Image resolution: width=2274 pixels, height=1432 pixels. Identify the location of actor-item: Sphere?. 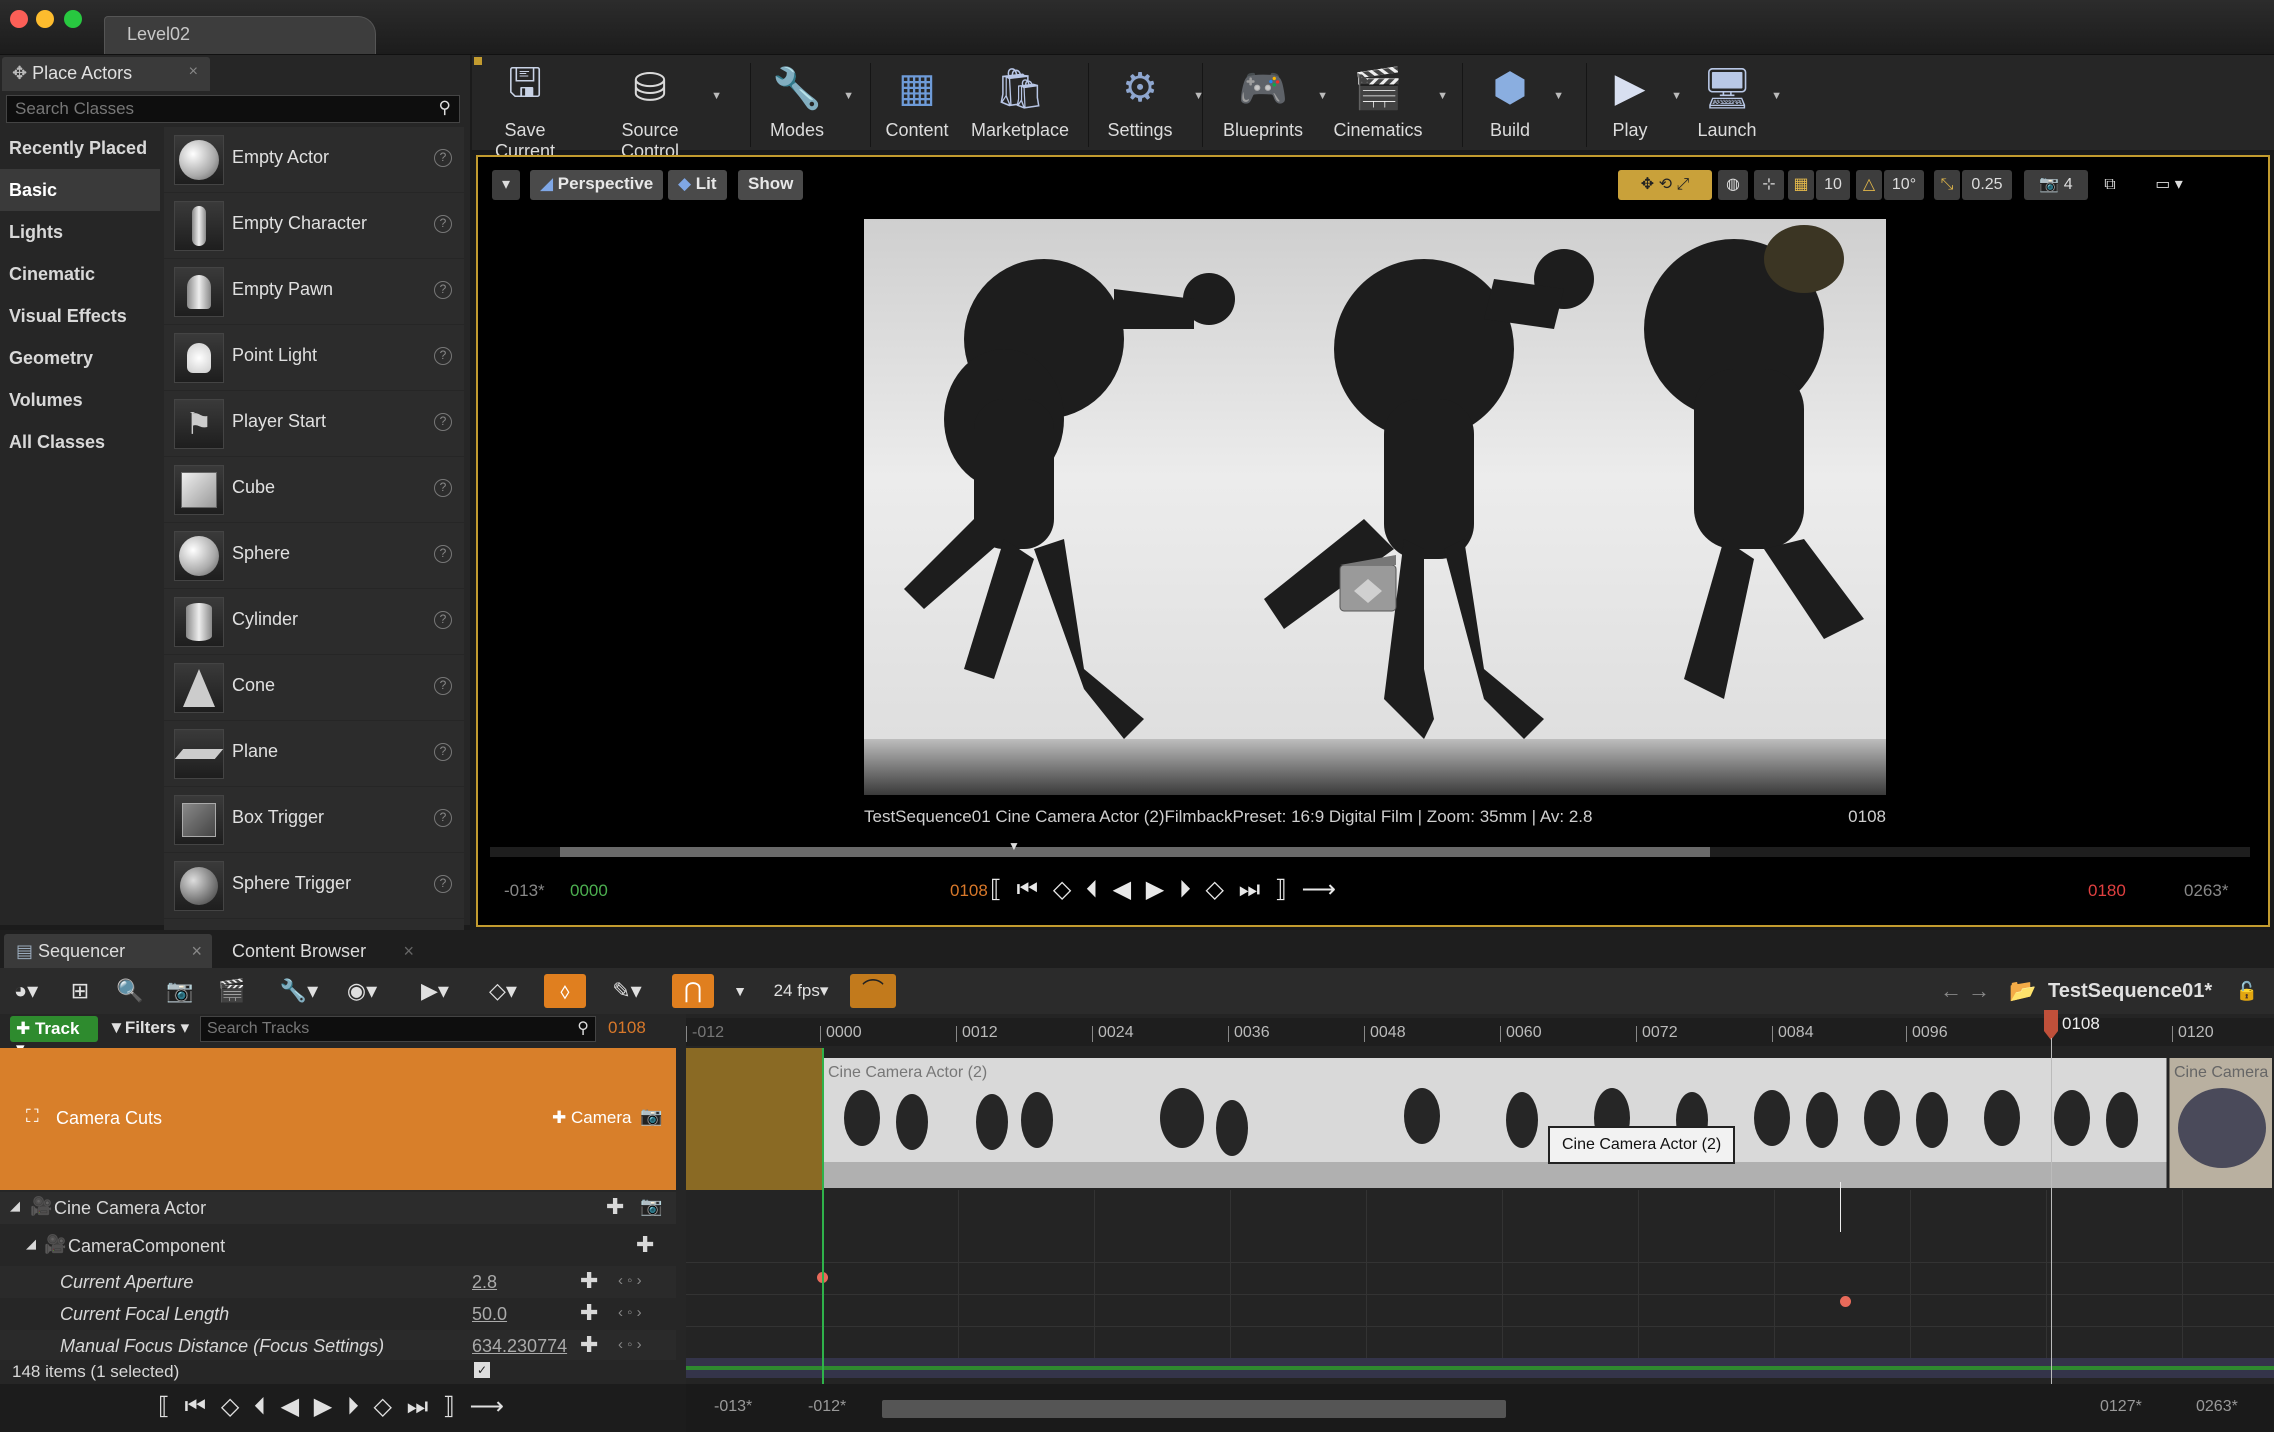
(314, 556).